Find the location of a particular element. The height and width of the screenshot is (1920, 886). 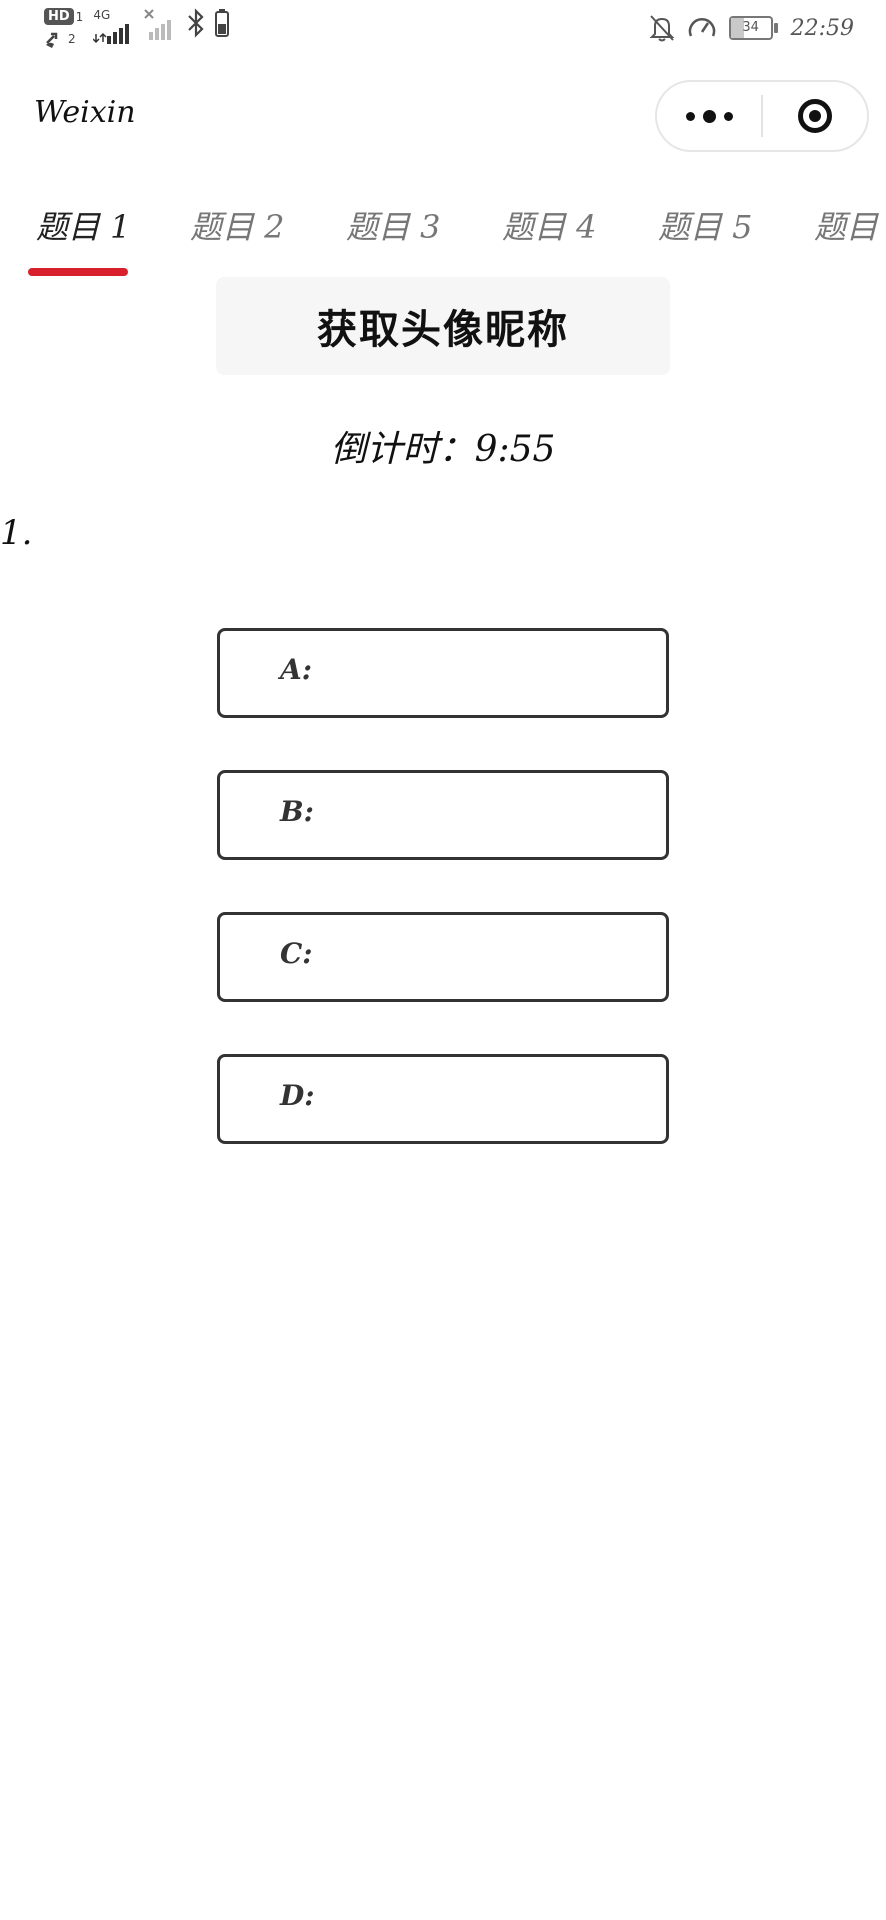

network-block: 4G is located at coordinates (113, 26).